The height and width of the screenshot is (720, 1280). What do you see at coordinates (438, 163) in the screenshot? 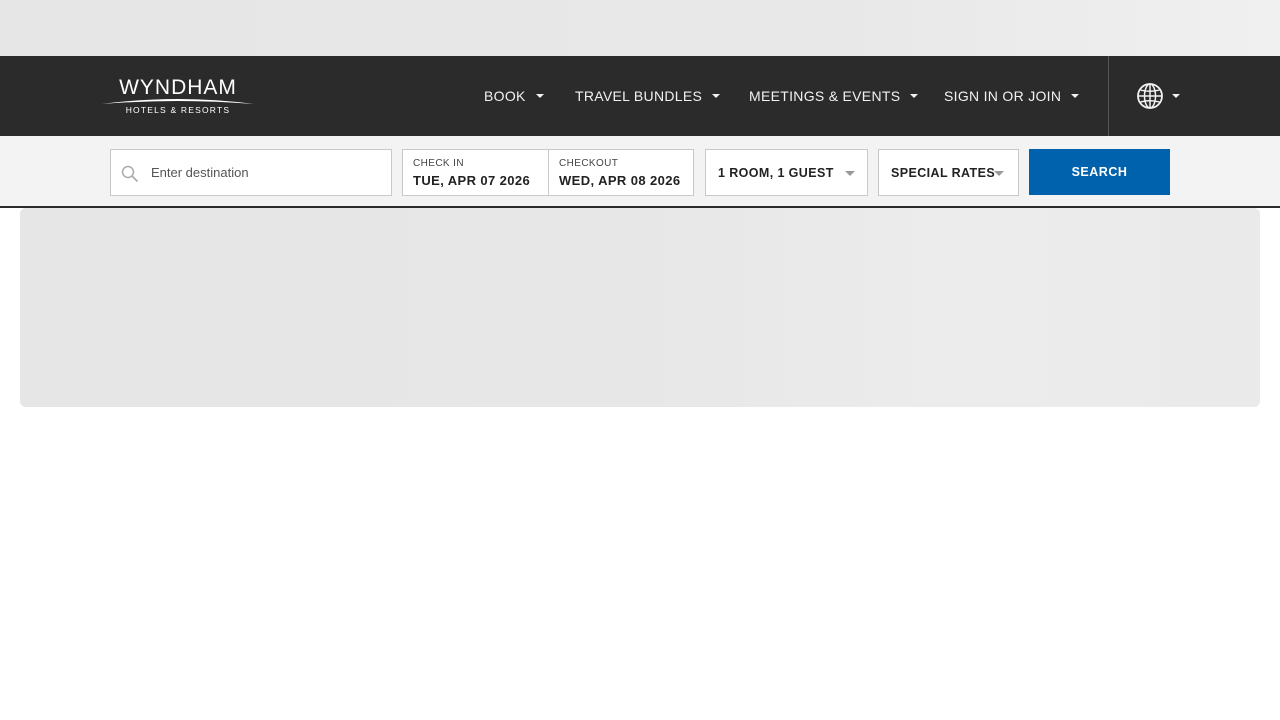
I see `check-in-label: CHECK IN` at bounding box center [438, 163].